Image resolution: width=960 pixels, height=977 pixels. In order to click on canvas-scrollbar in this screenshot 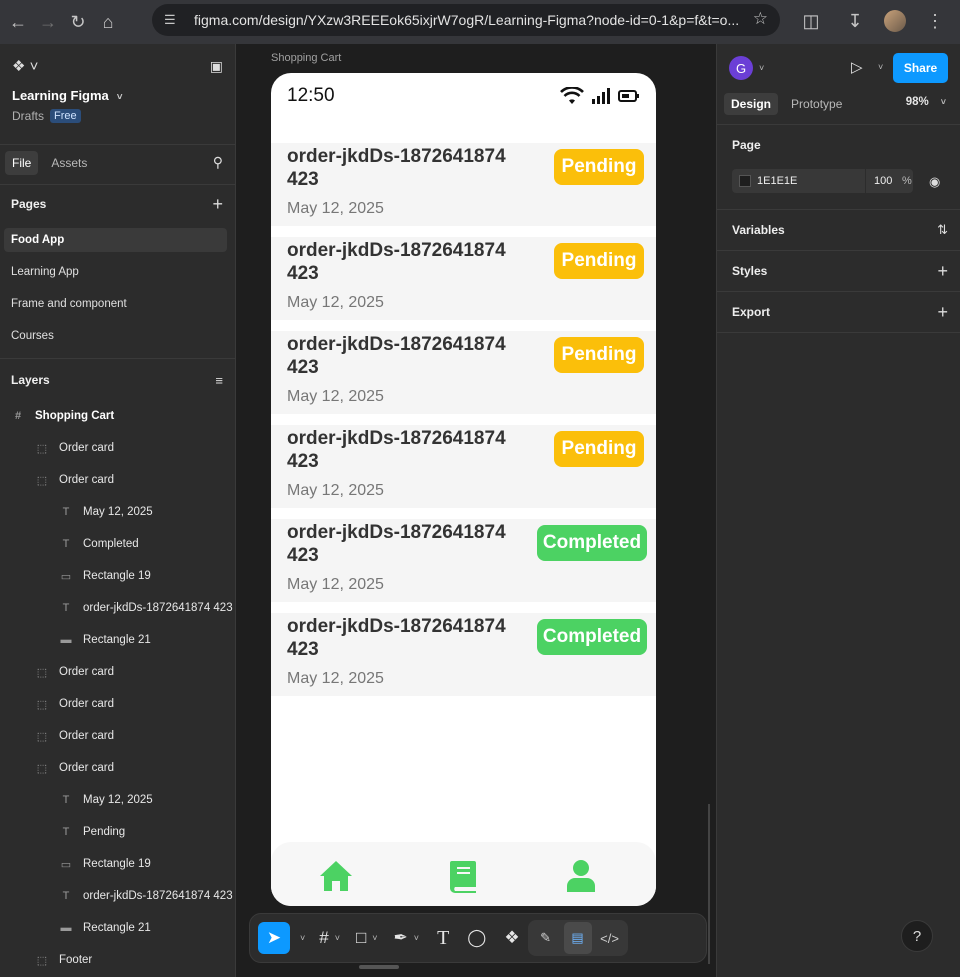, I will do `click(709, 884)`.